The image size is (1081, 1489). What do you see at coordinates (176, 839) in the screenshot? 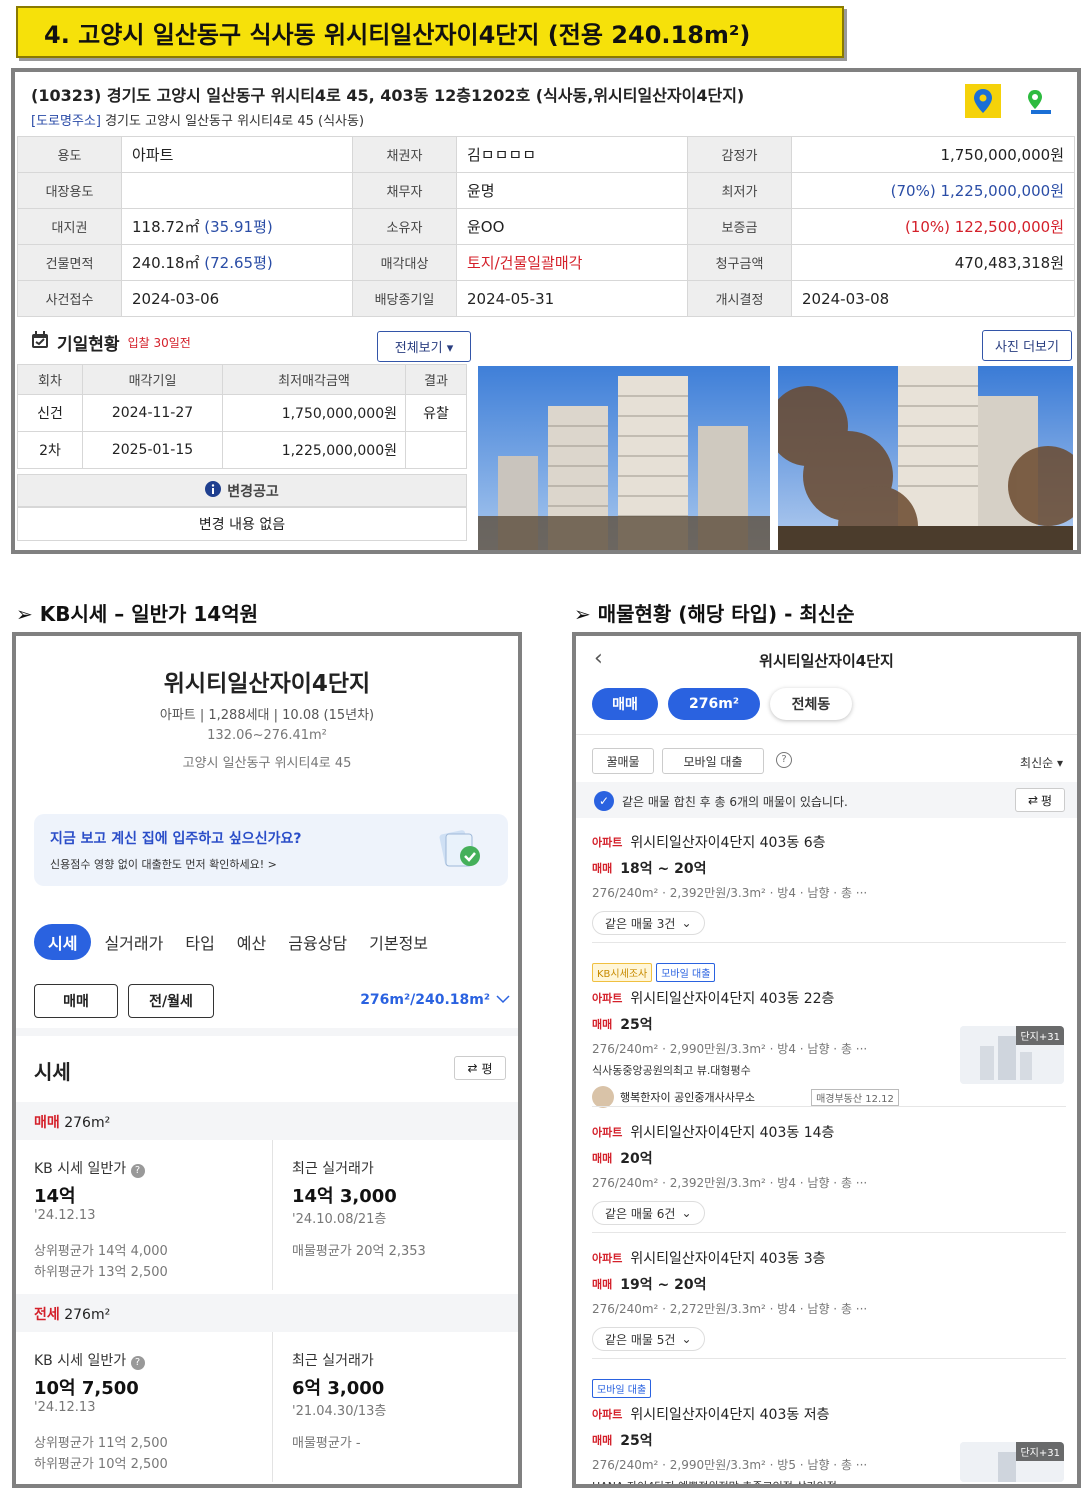
I see `banner-title: 지금 보고 계신 집에 입주하고 싶으신가요?` at bounding box center [176, 839].